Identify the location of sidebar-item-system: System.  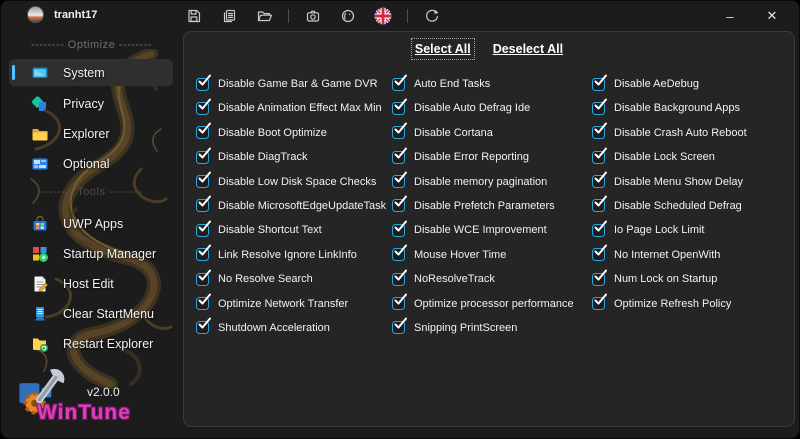
(91, 72).